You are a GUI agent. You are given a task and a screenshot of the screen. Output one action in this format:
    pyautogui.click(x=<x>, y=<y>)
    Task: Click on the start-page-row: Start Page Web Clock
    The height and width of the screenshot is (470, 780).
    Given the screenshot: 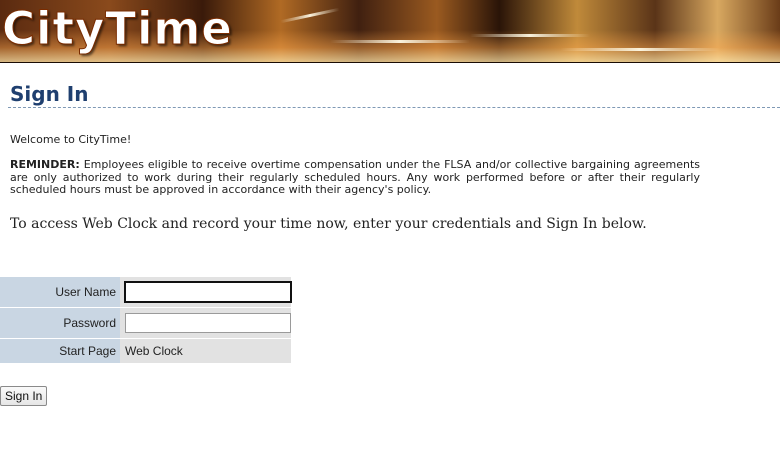 What is the action you would take?
    pyautogui.click(x=145, y=351)
    